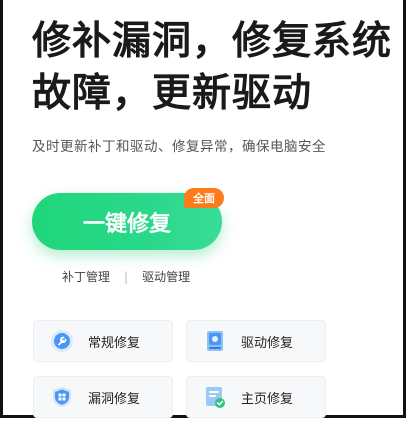 Image resolution: width=412 pixels, height=422 pixels. I want to click on management-links: 补丁管理 | 驱动管理, so click(126, 276).